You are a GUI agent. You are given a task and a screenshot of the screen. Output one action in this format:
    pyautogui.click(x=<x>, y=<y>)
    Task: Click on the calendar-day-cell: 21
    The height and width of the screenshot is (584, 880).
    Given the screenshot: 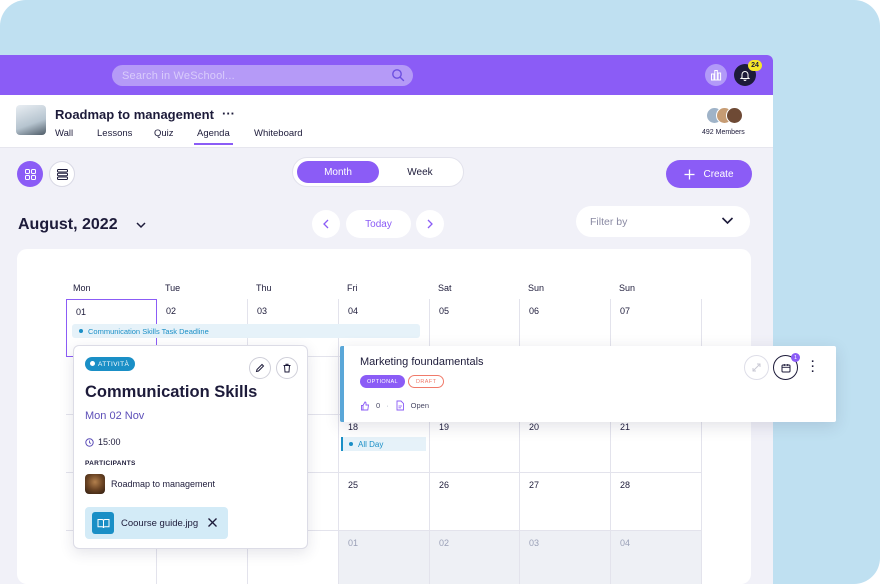 What is the action you would take?
    pyautogui.click(x=656, y=444)
    